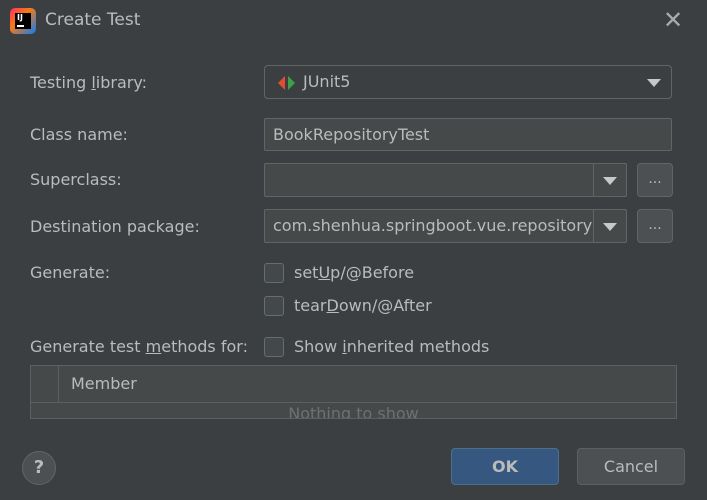  I want to click on empty-table-text: Nothing to show, so click(353, 411).